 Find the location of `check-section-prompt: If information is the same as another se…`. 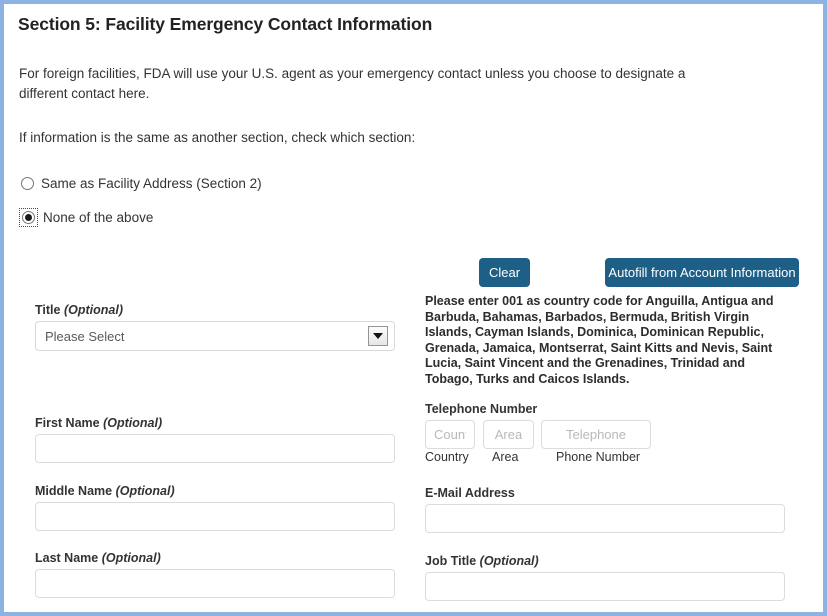

check-section-prompt: If information is the same as another se… is located at coordinates (217, 137).